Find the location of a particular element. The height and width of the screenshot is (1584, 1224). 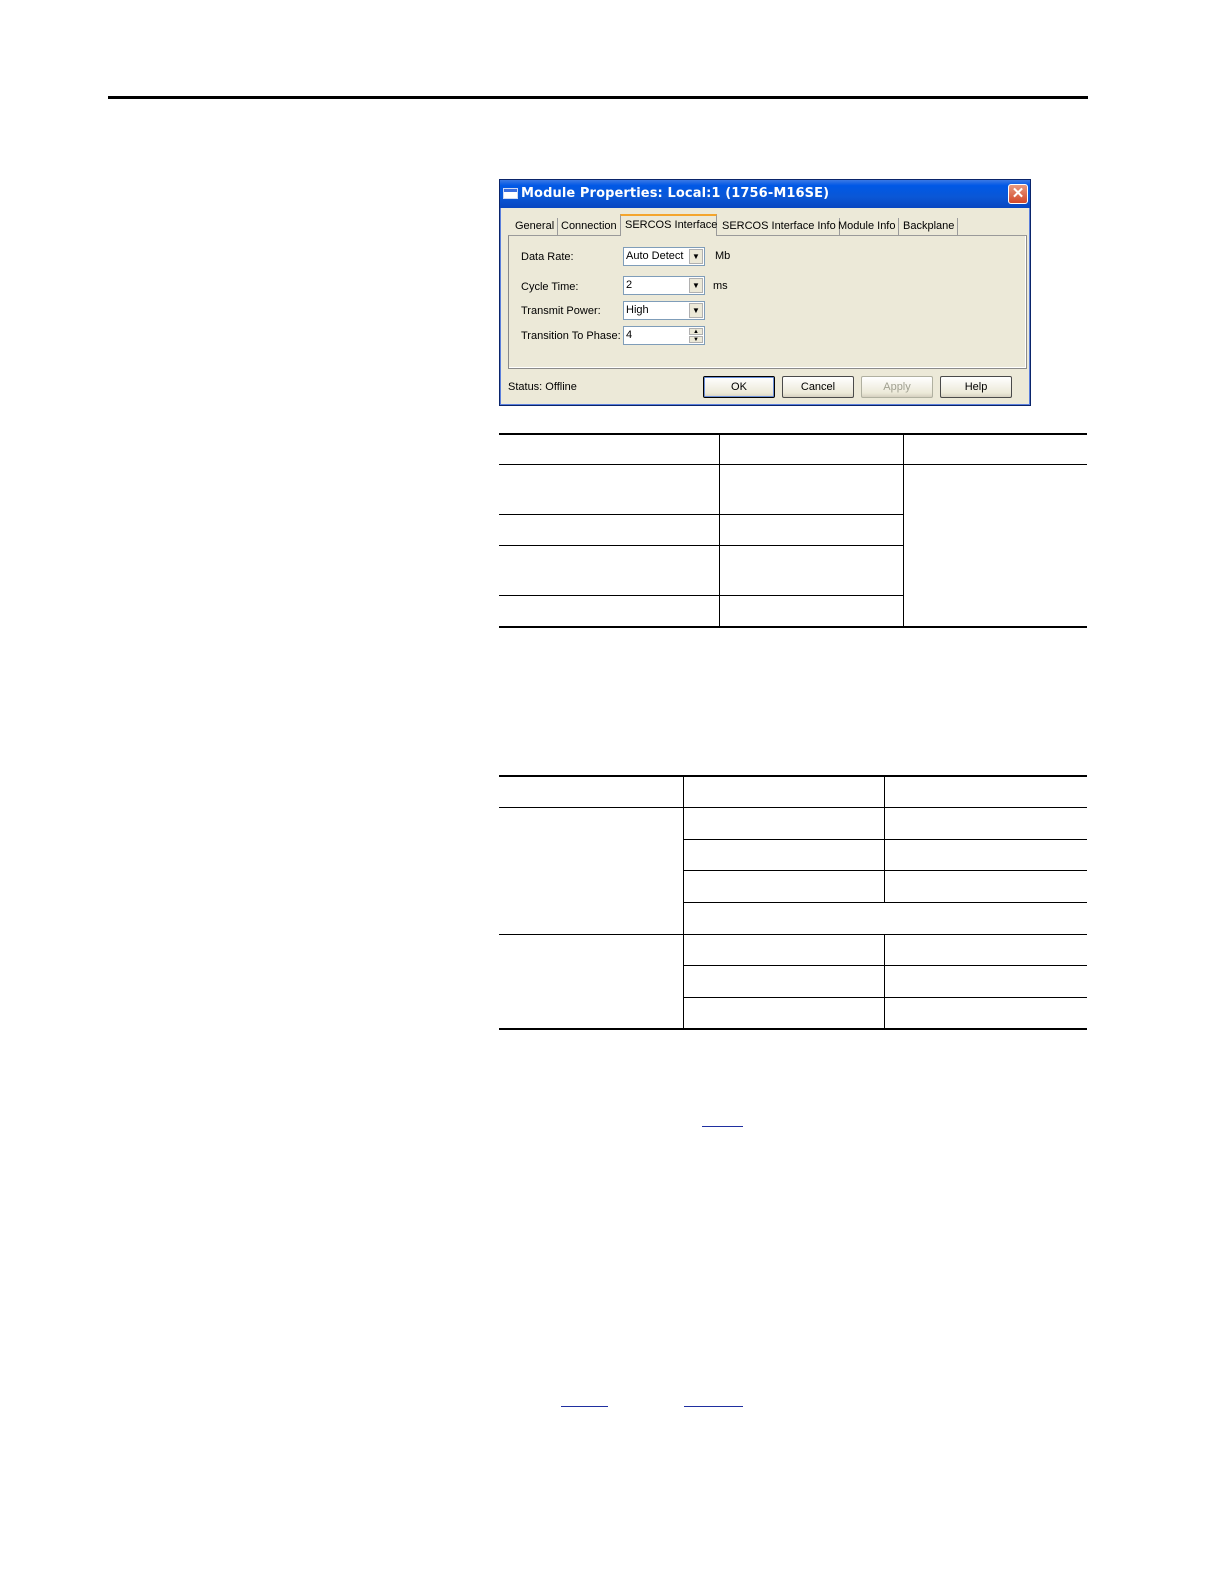

table-1-header-rule is located at coordinates (793, 464).